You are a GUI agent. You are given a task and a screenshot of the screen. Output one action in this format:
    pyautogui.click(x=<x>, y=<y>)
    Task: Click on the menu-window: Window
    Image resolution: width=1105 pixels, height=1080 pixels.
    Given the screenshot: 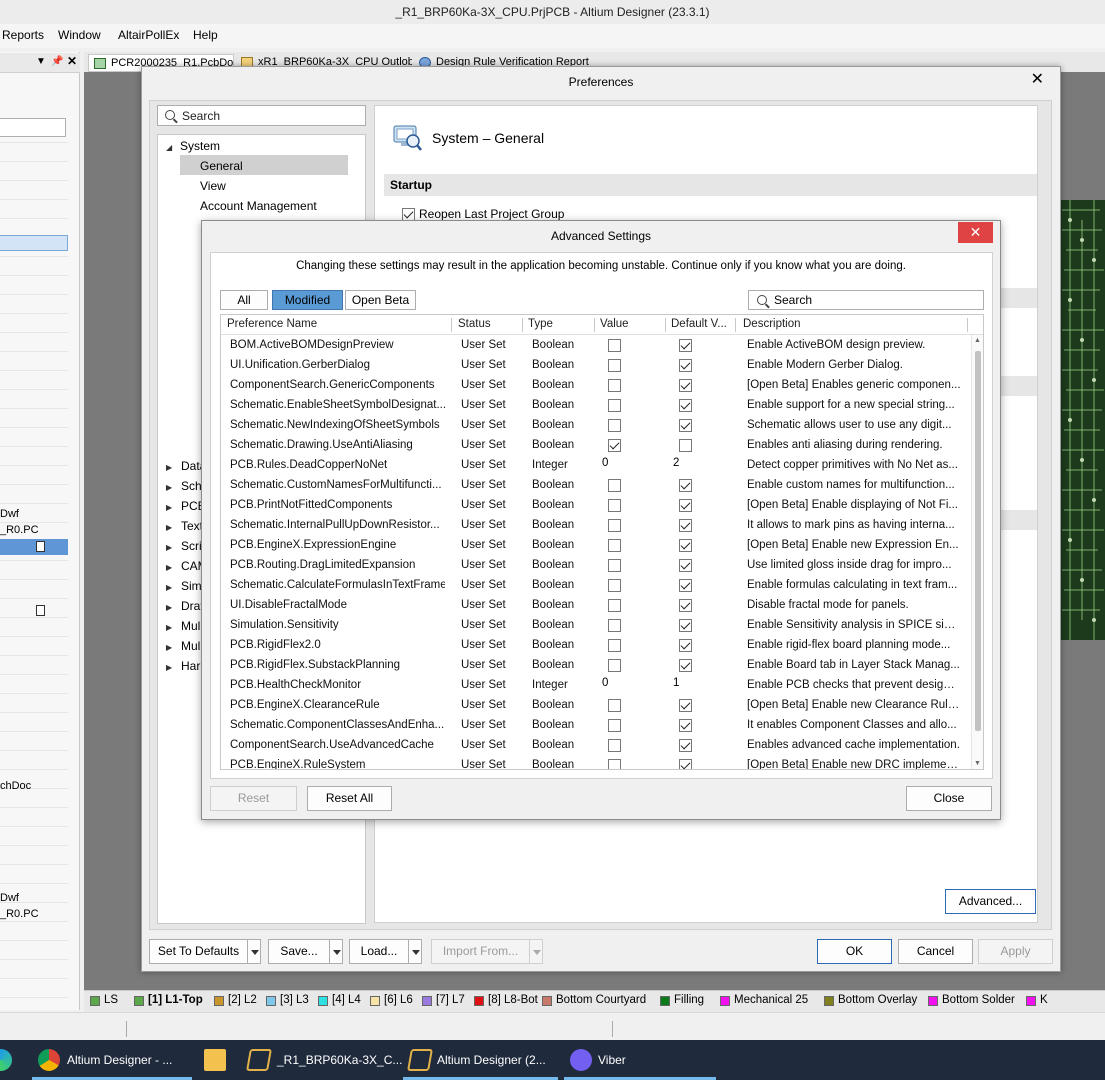 What is the action you would take?
    pyautogui.click(x=79, y=35)
    